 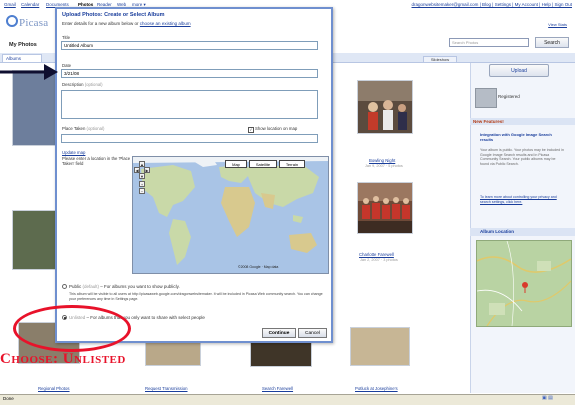 I want to click on annotation-arrow, so click(x=29, y=72).